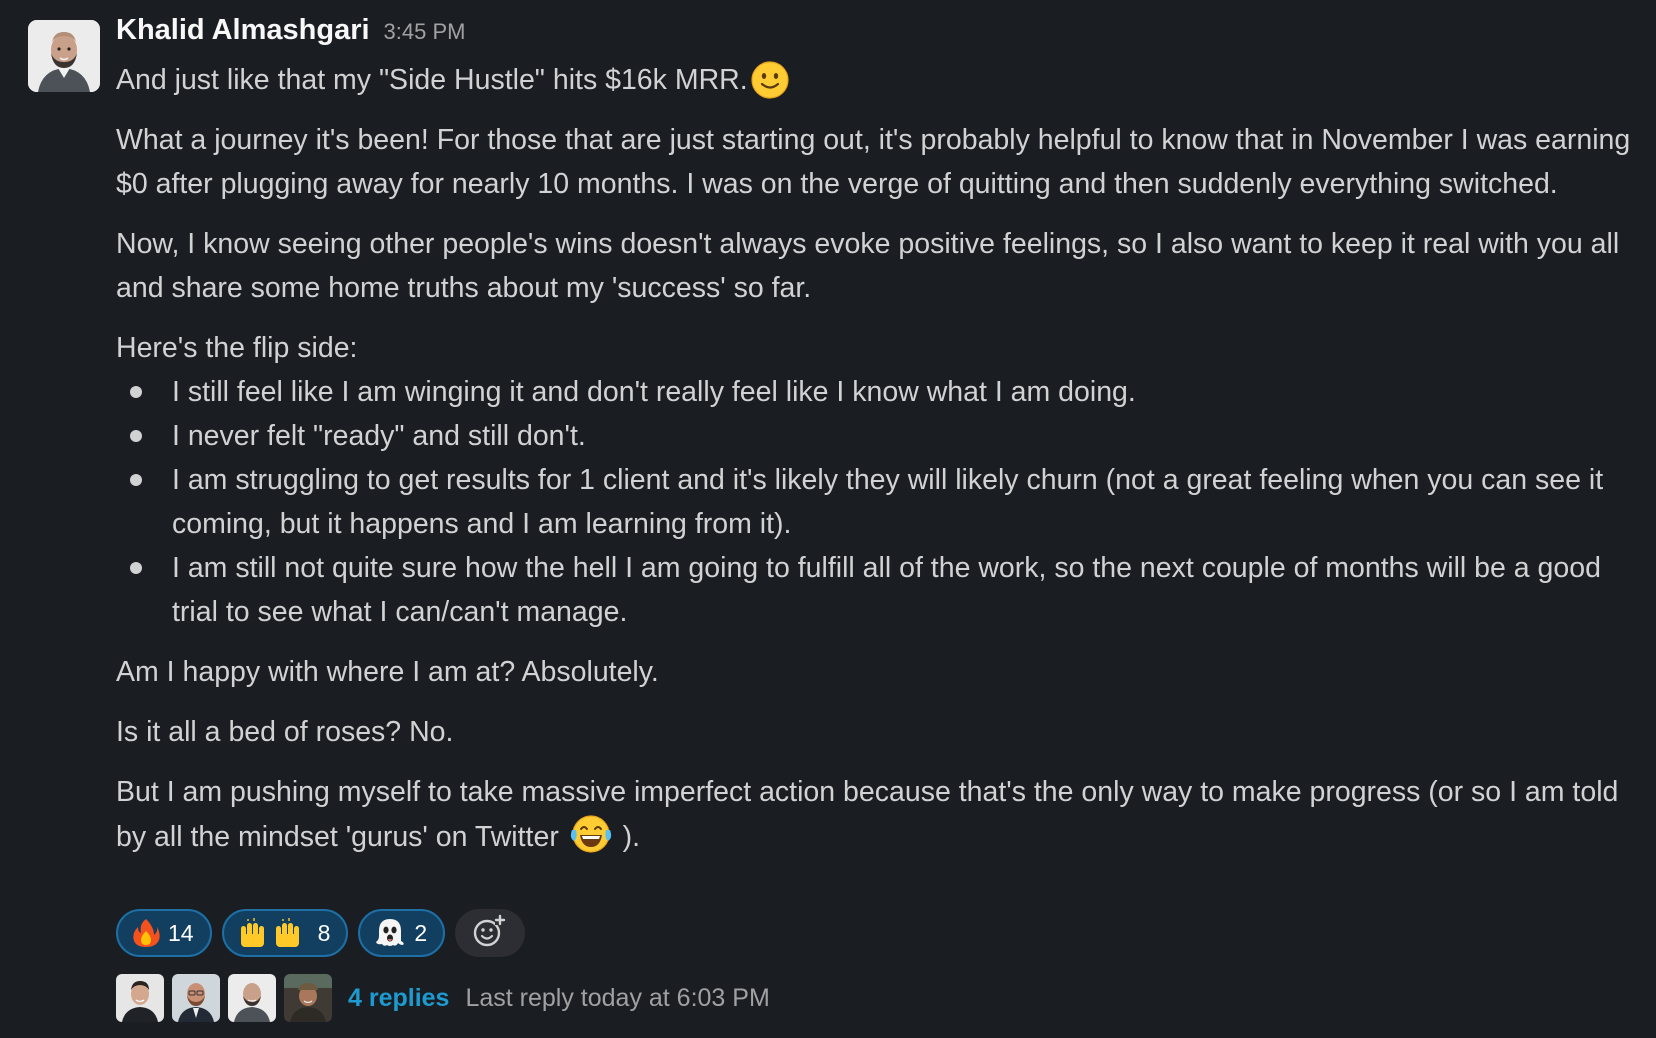  Describe the element at coordinates (146, 933) in the screenshot. I see `fire-icon` at that location.